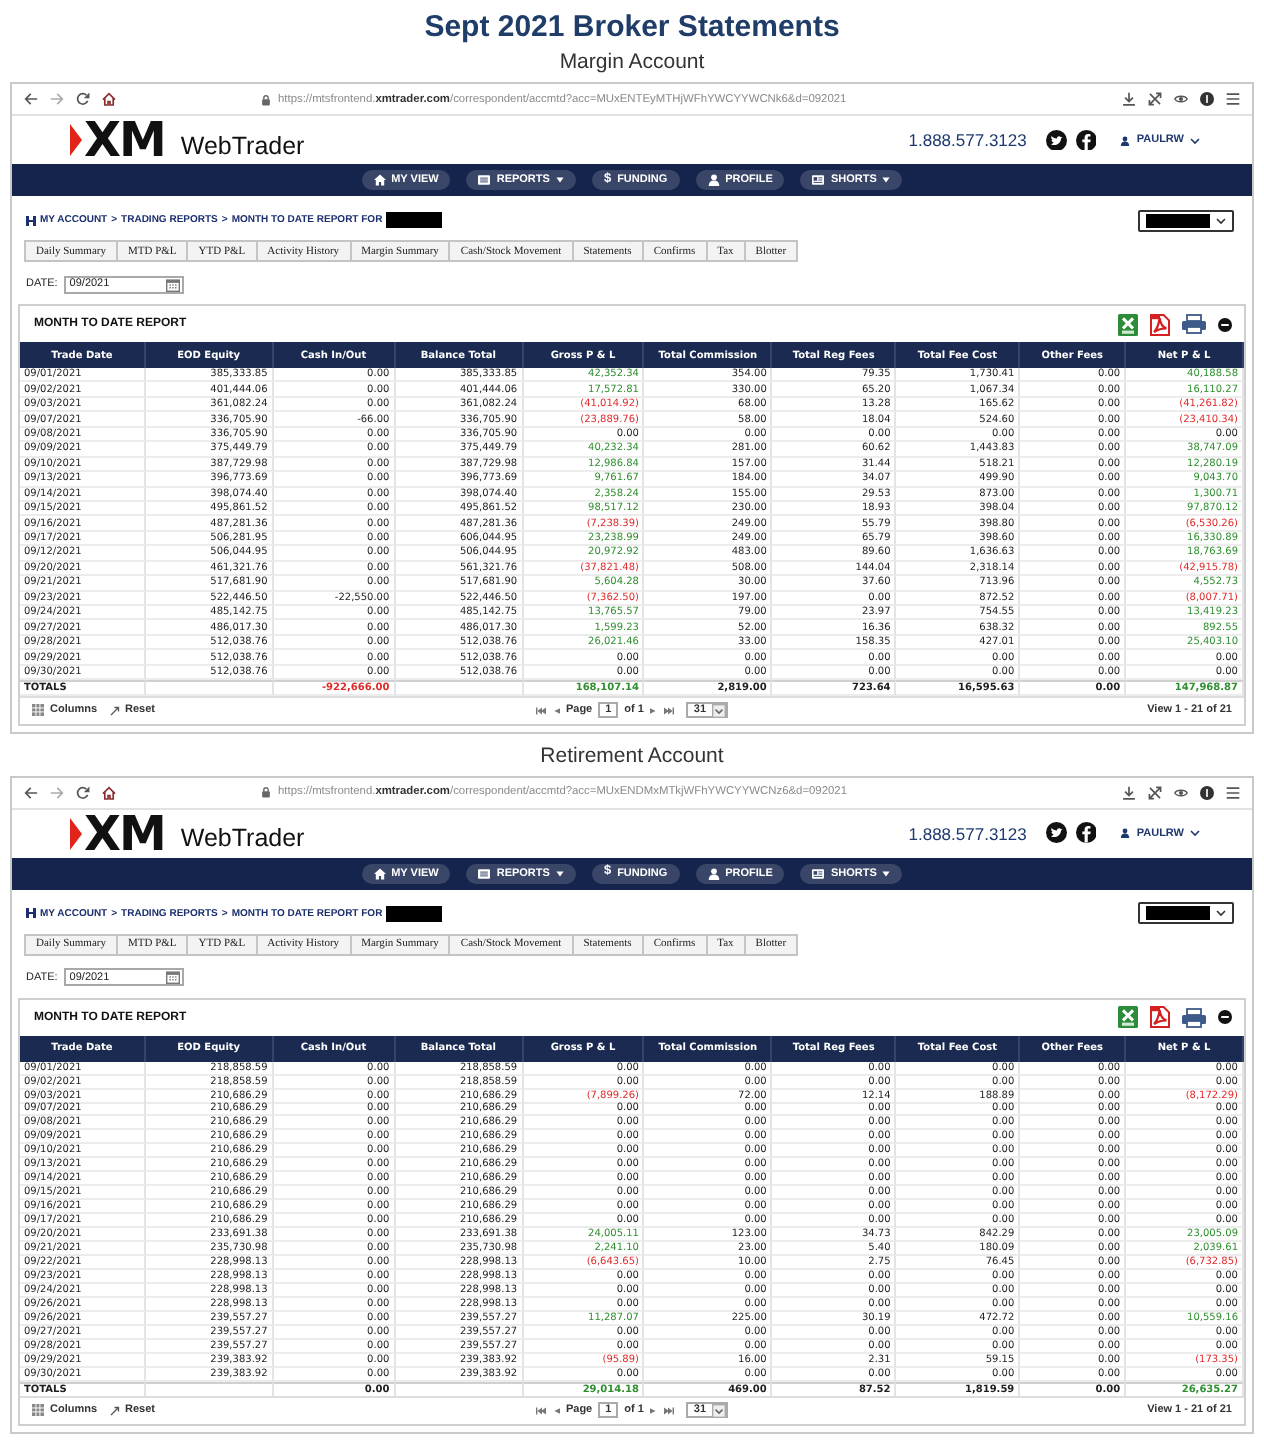  What do you see at coordinates (632, 28) in the screenshot?
I see `page-title: Sept 2021 Broker Statements` at bounding box center [632, 28].